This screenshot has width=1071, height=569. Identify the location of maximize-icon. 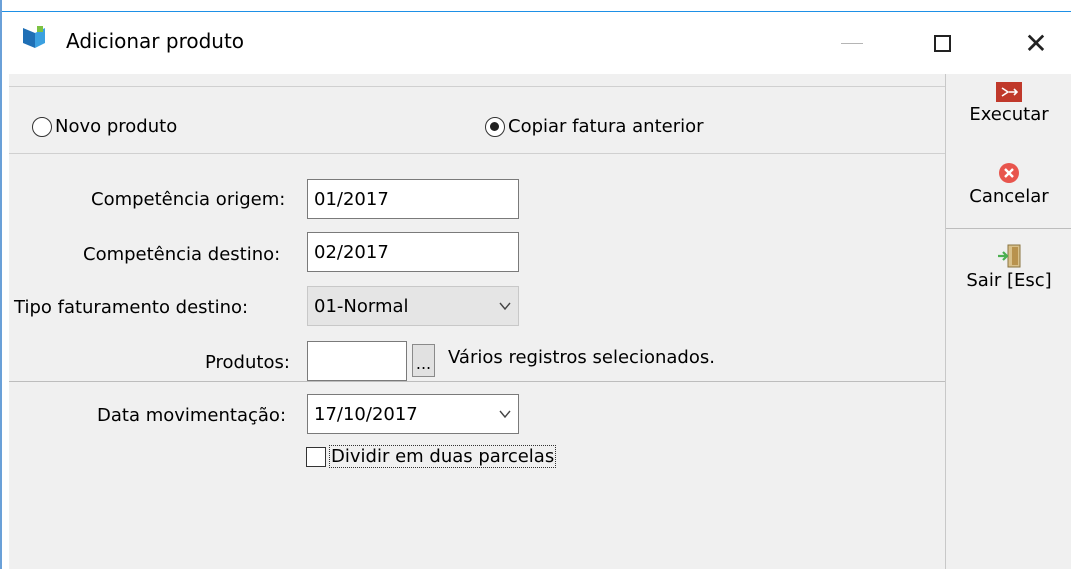
(942, 43).